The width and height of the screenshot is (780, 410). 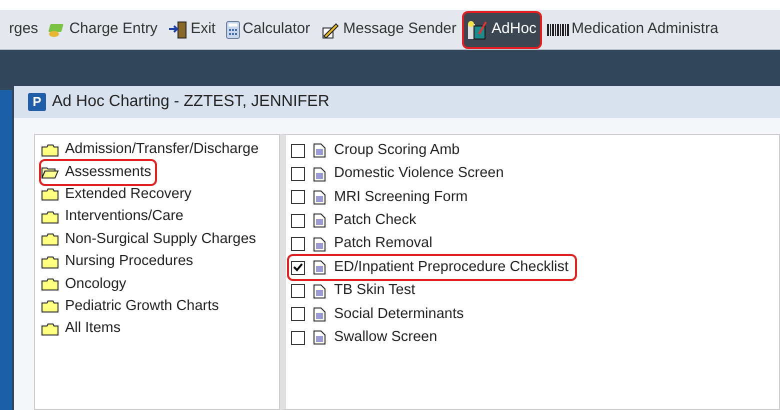 What do you see at coordinates (355, 291) in the screenshot?
I see `form-item: TB Skin Test` at bounding box center [355, 291].